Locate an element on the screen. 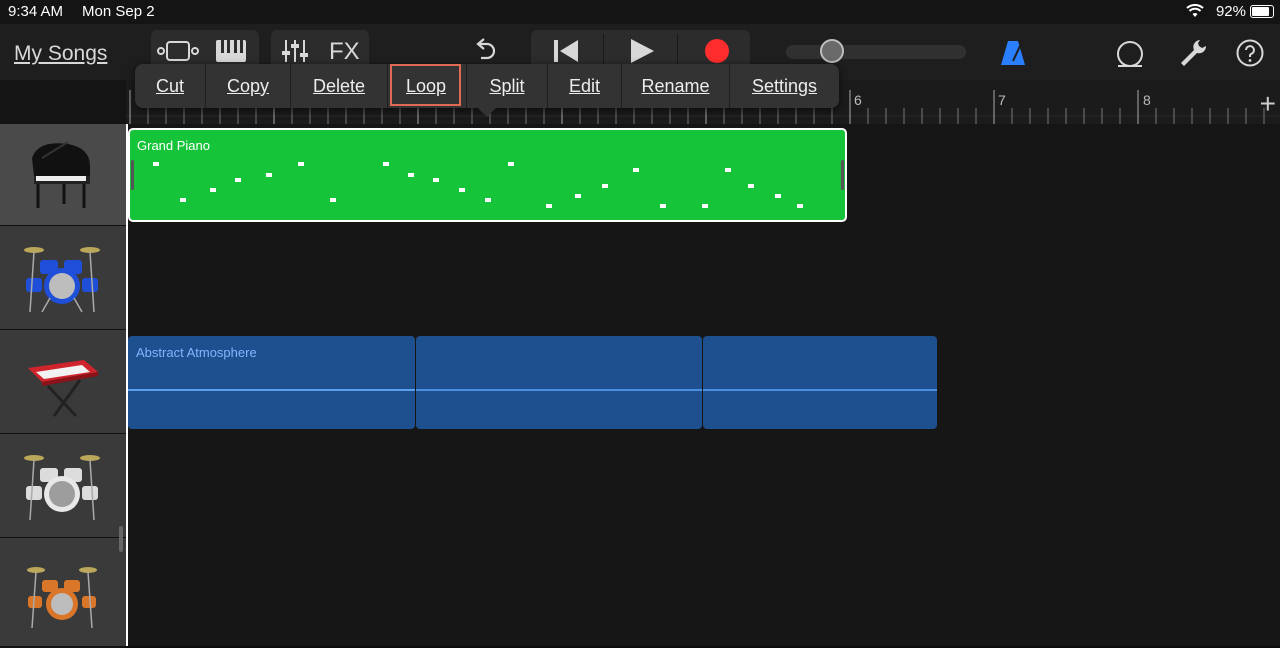  battery-percent: 92% is located at coordinates (1230, 11).